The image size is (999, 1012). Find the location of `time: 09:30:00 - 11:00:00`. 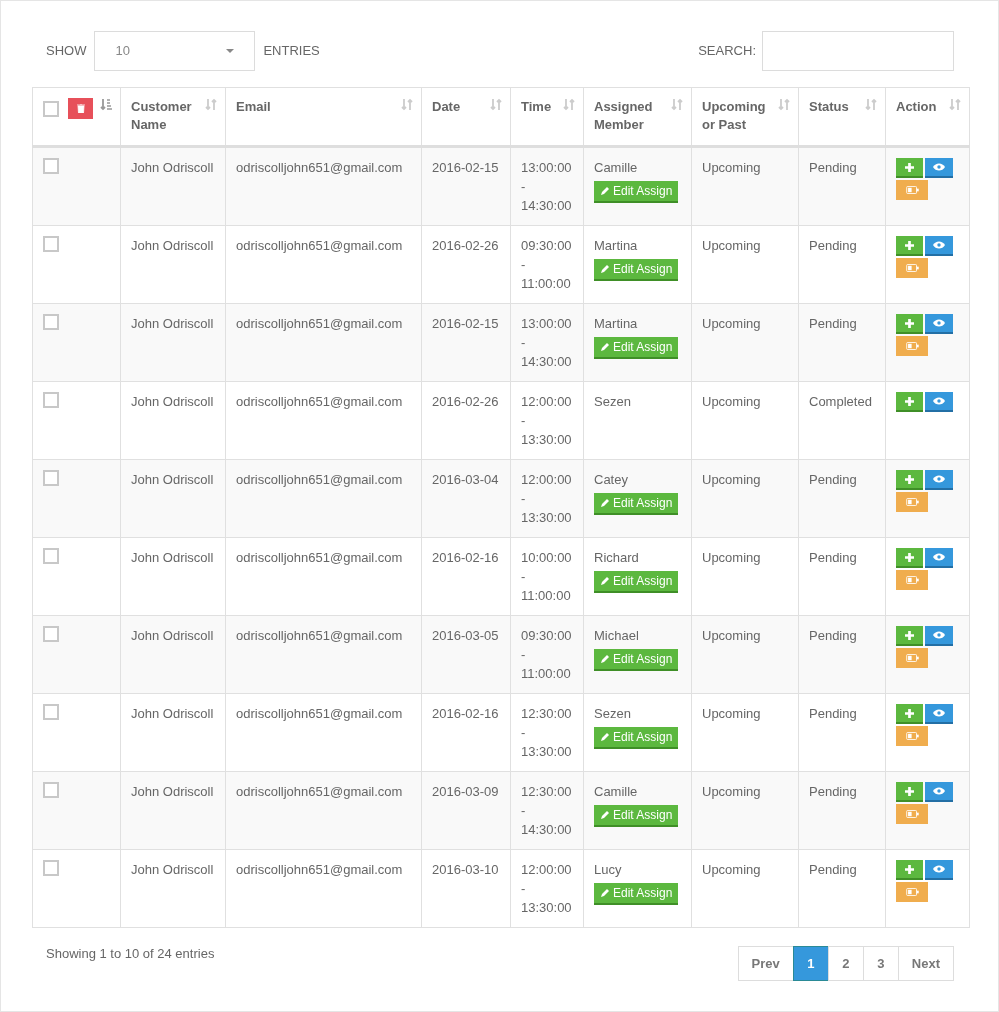

time: 09:30:00 - 11:00:00 is located at coordinates (547, 655).